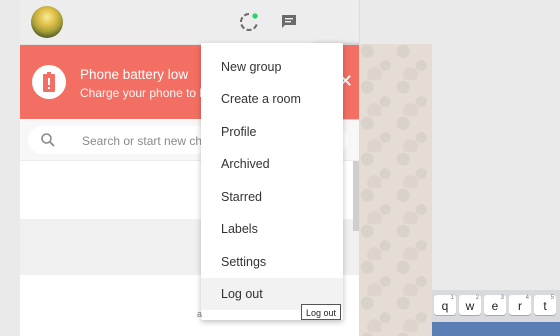 This screenshot has width=560, height=336. I want to click on banner-title: Phone battery low, so click(134, 74).